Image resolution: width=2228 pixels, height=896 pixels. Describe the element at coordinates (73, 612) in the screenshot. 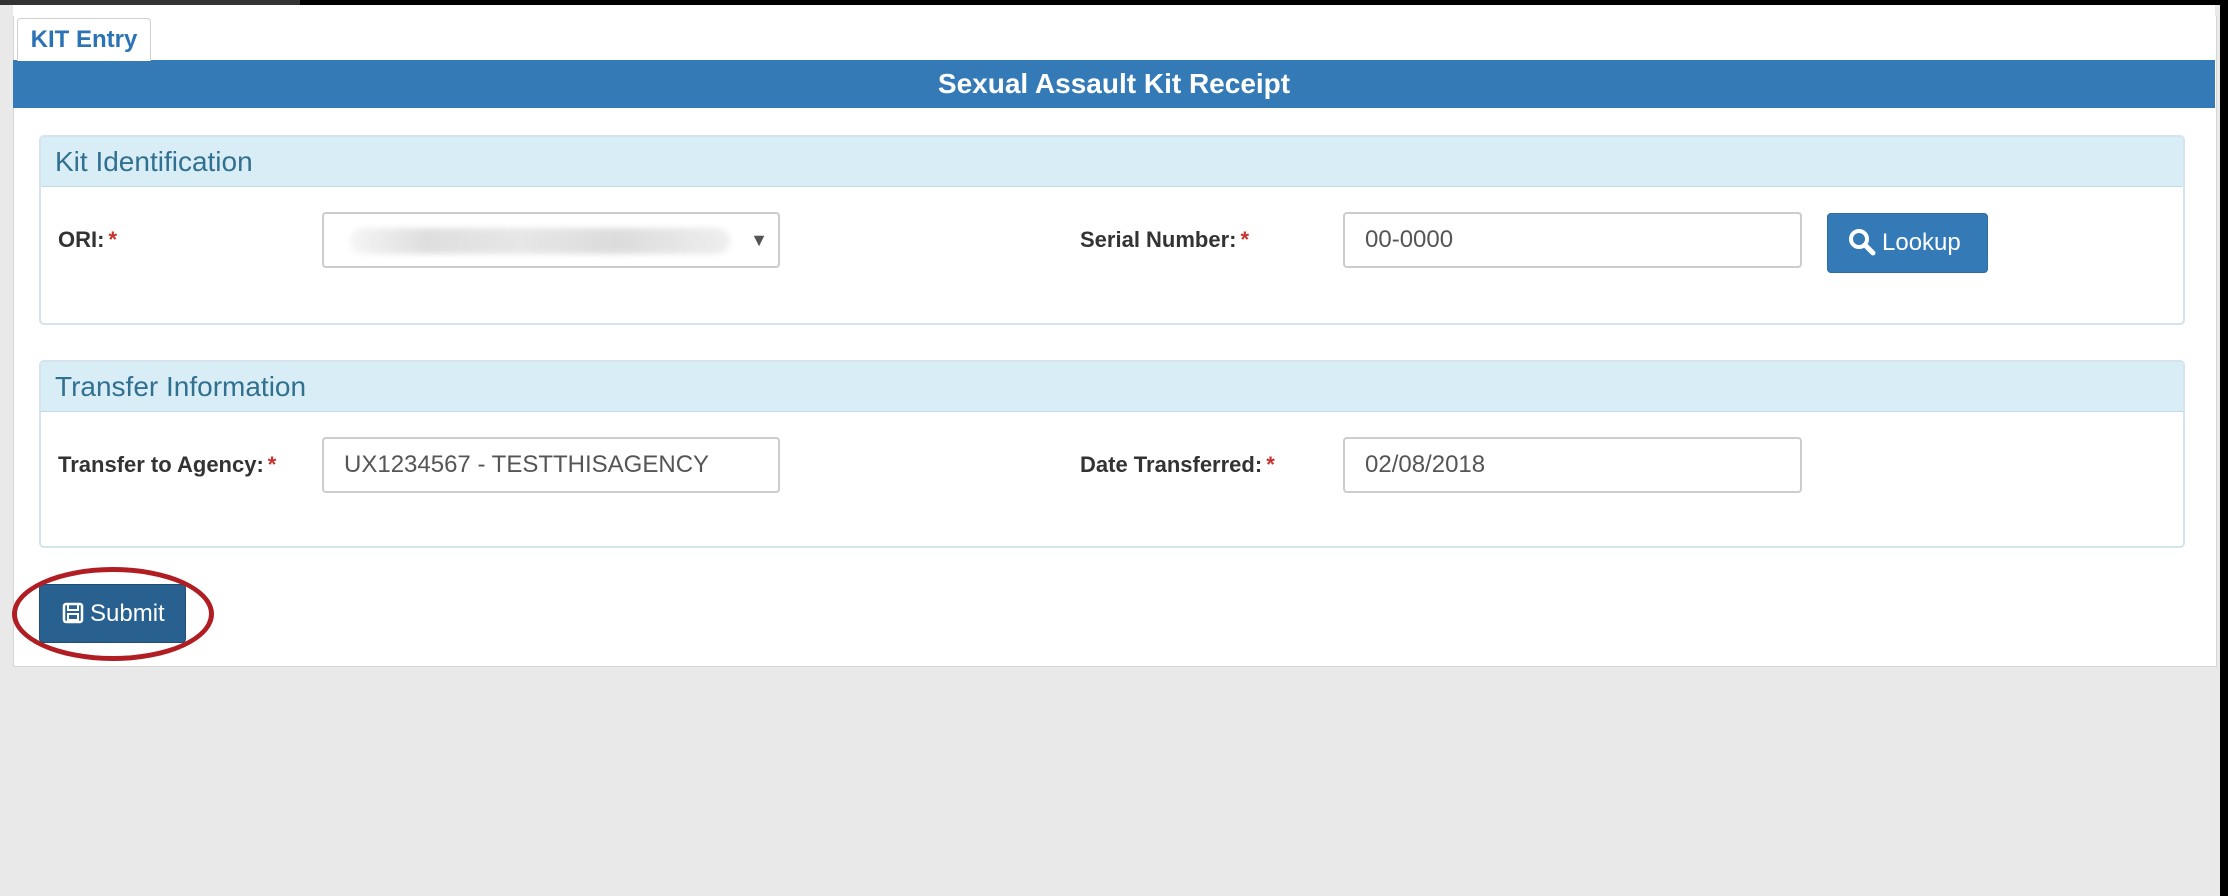

I see `floppy-disk-icon` at that location.